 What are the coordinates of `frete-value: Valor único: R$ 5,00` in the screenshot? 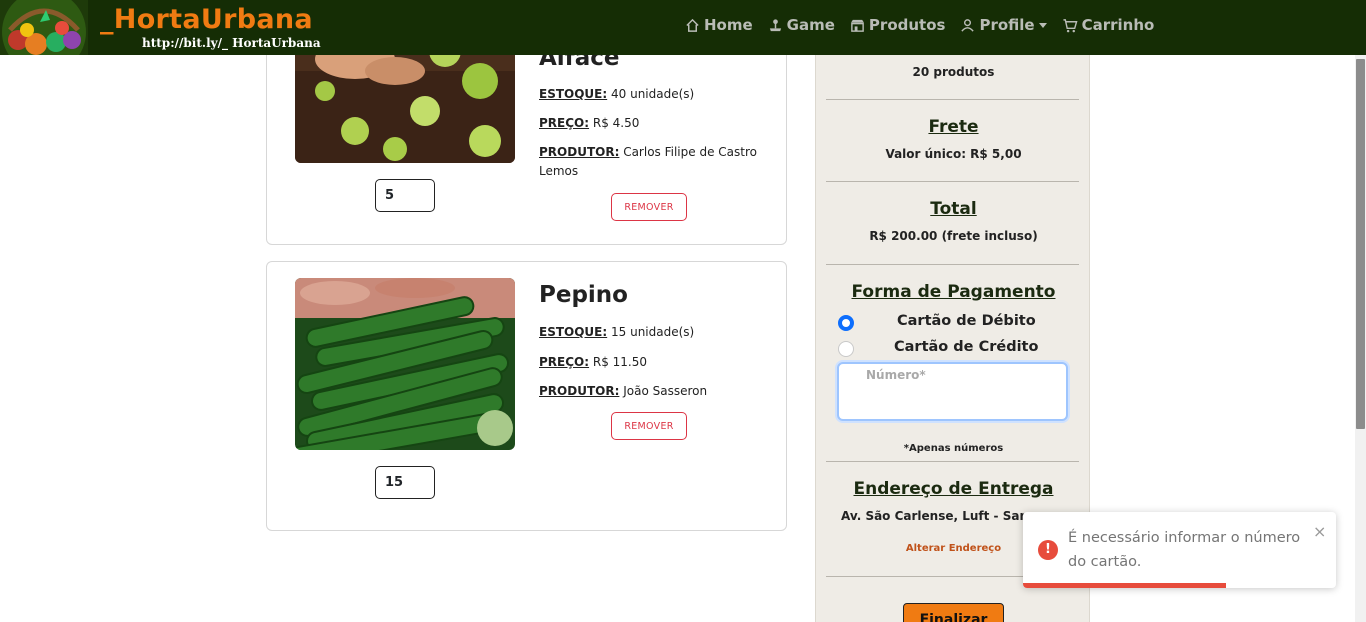 It's located at (953, 154).